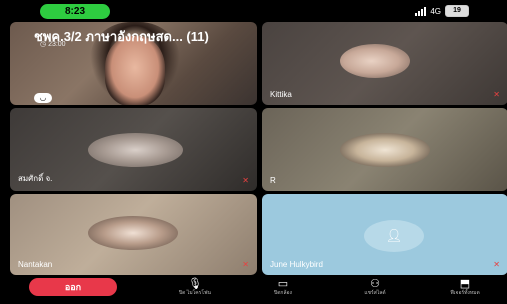  I want to click on camera-icon: ▭, so click(283, 284).